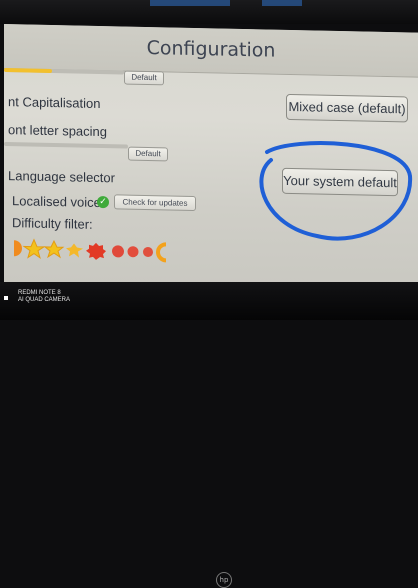 The width and height of the screenshot is (418, 588). I want to click on spacing-slider, so click(66, 145).